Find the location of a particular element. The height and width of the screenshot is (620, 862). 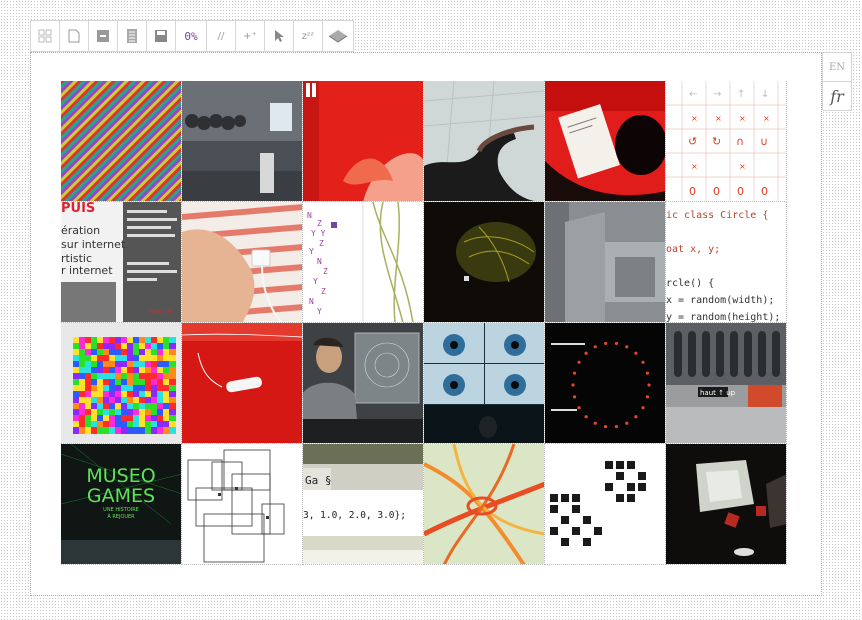

cursor-button is located at coordinates (279, 36).